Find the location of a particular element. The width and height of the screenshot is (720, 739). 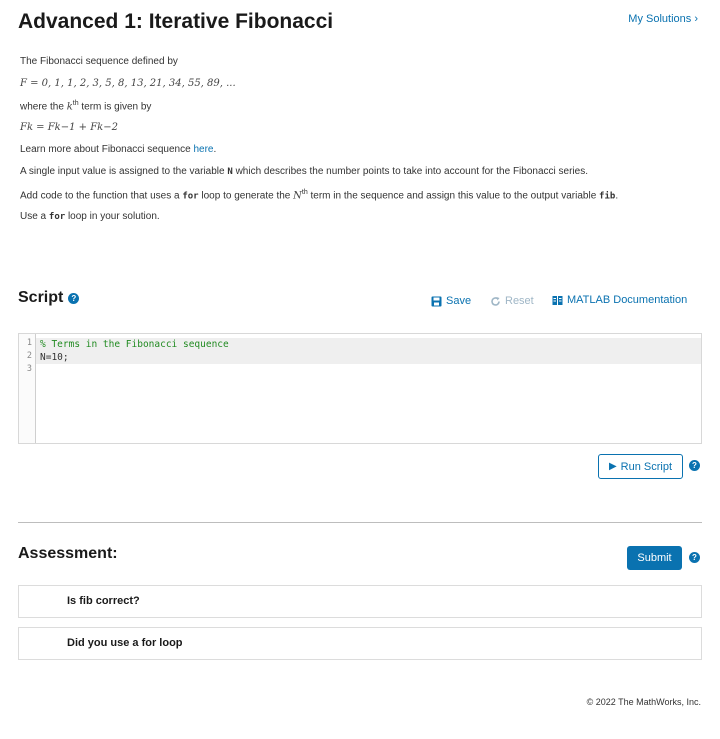

assessment-title: Assessment: is located at coordinates (68, 553).